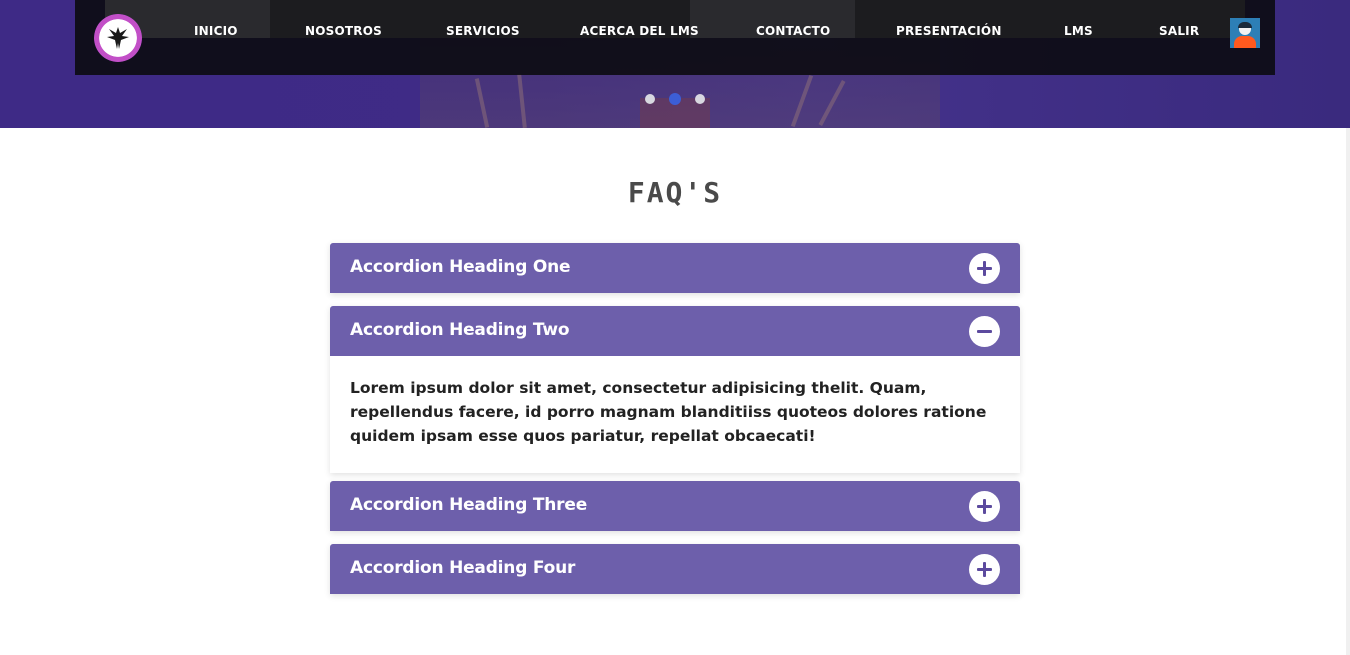 Image resolution: width=1350 pixels, height=655 pixels. What do you see at coordinates (483, 31) in the screenshot?
I see `nav-item-servicios: SERVICIOS` at bounding box center [483, 31].